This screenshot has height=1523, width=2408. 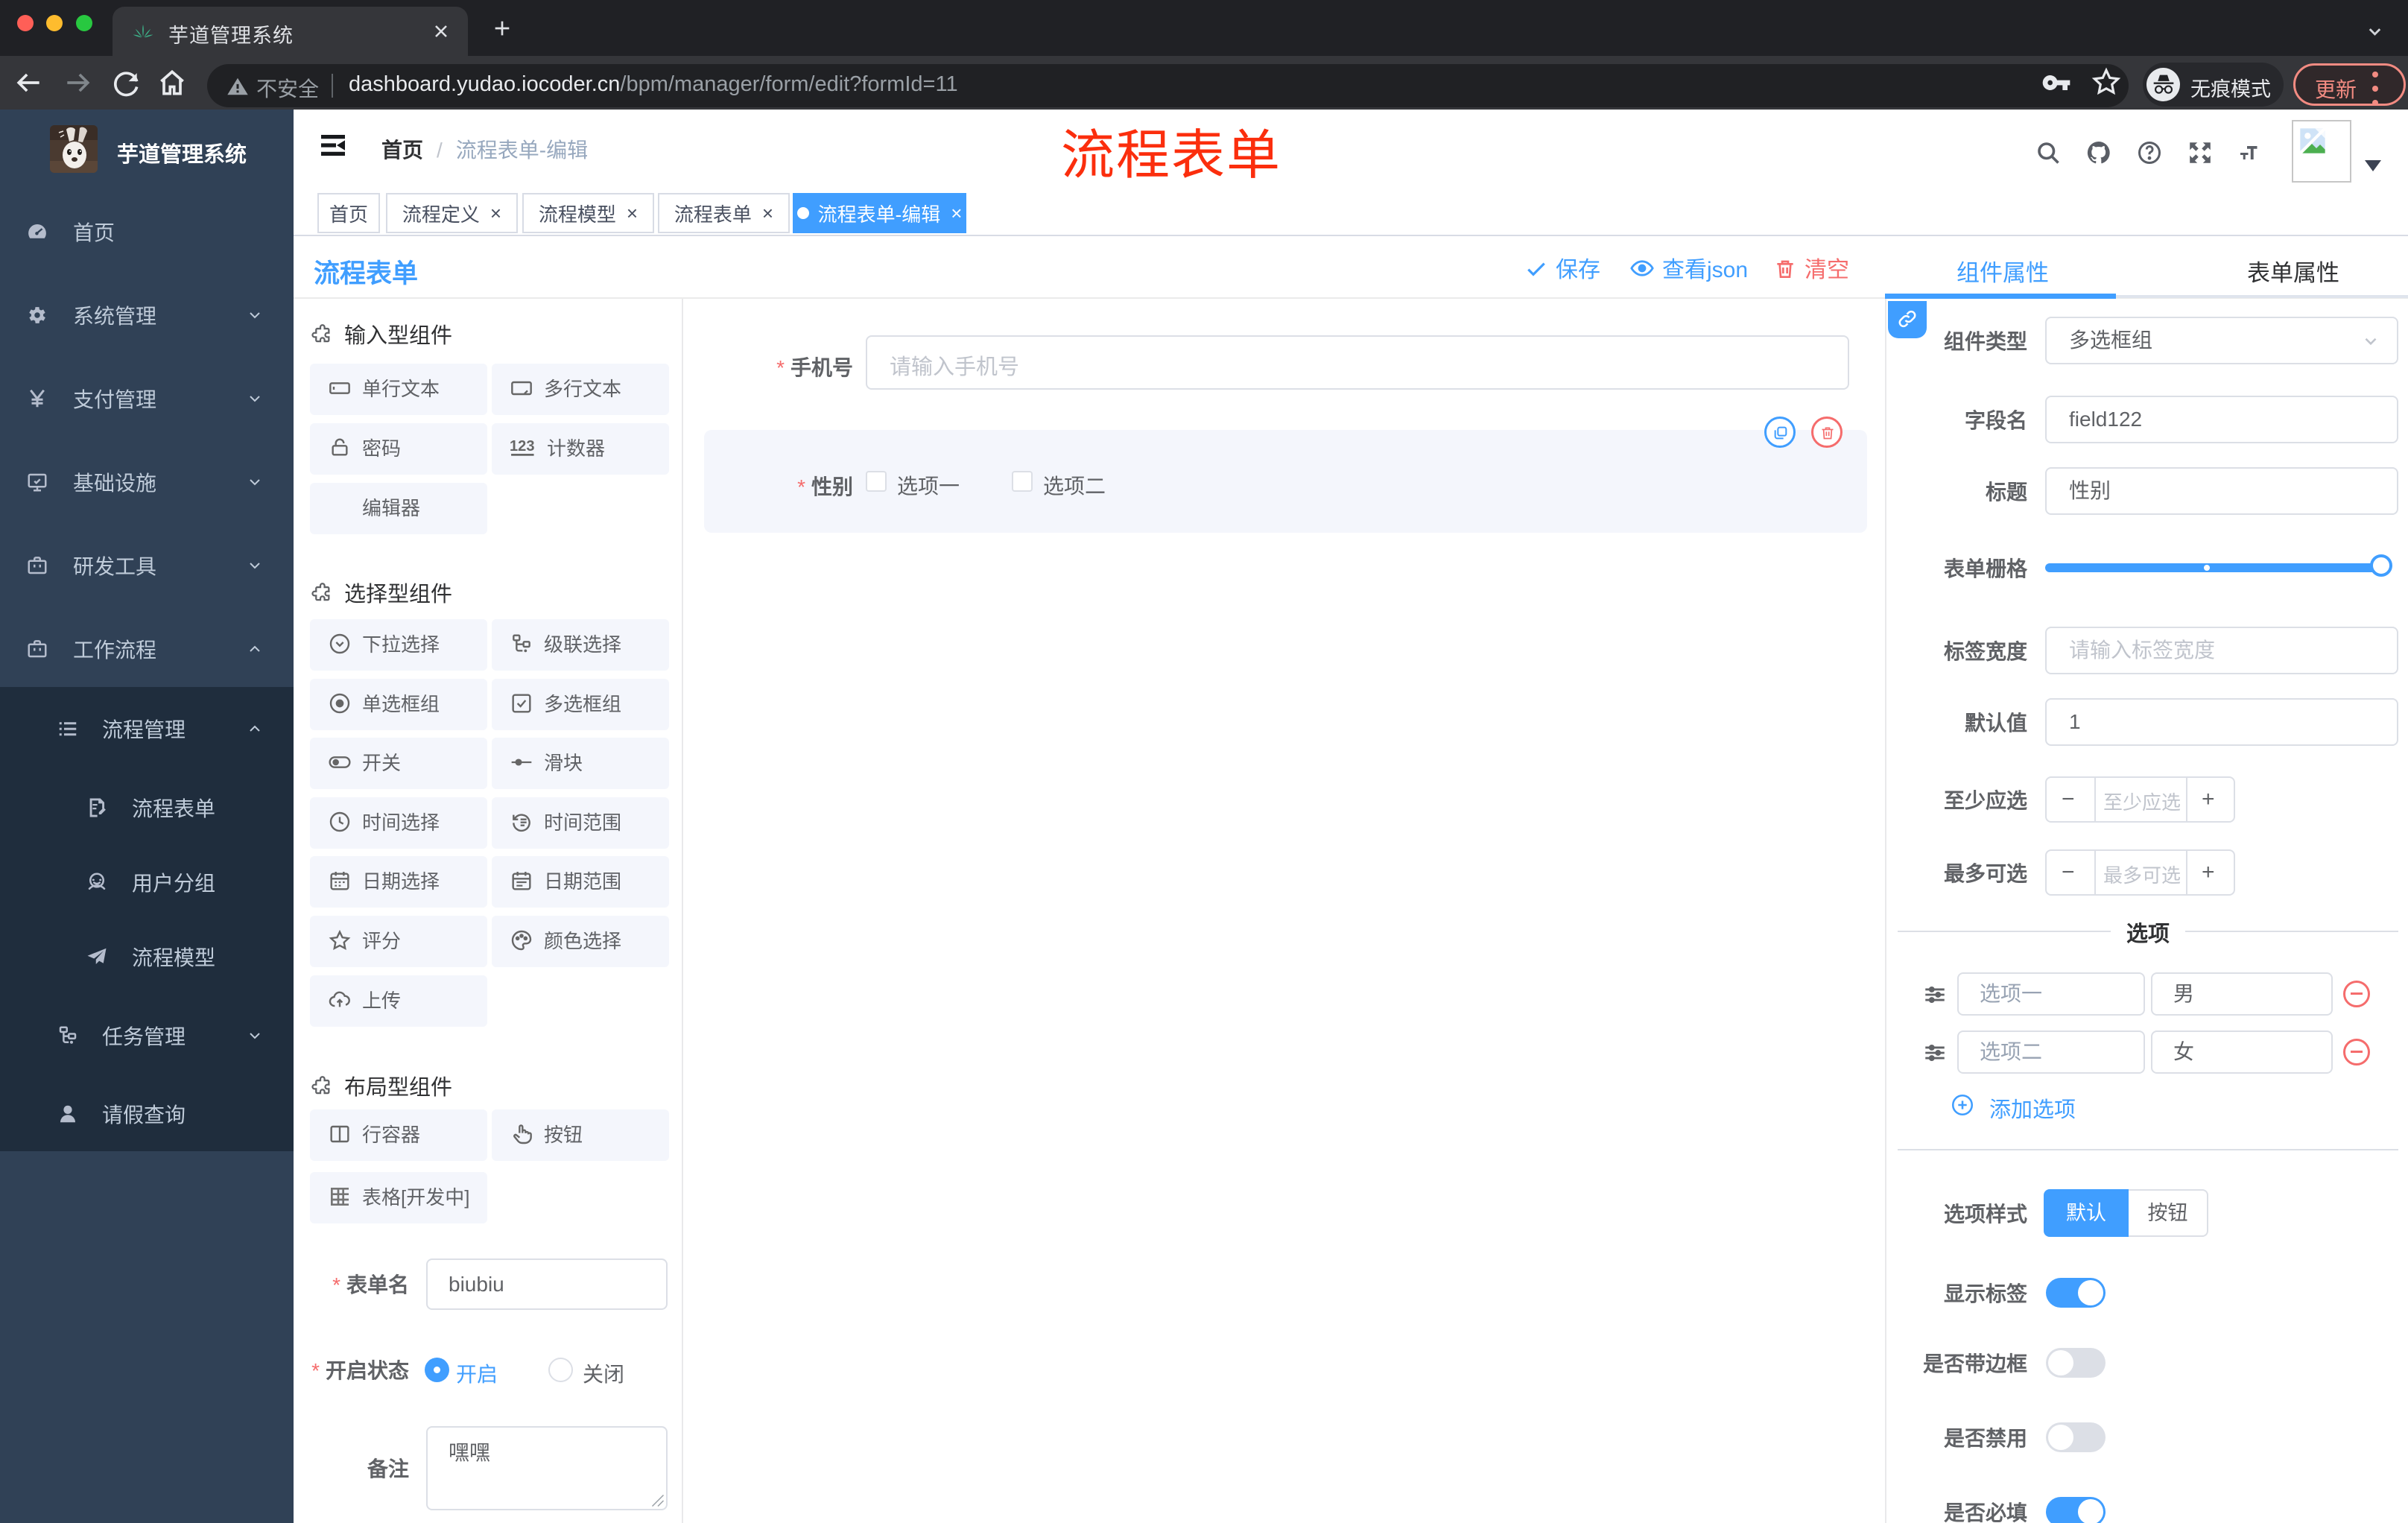 What do you see at coordinates (522, 446) in the screenshot?
I see `svg-text: 123` at bounding box center [522, 446].